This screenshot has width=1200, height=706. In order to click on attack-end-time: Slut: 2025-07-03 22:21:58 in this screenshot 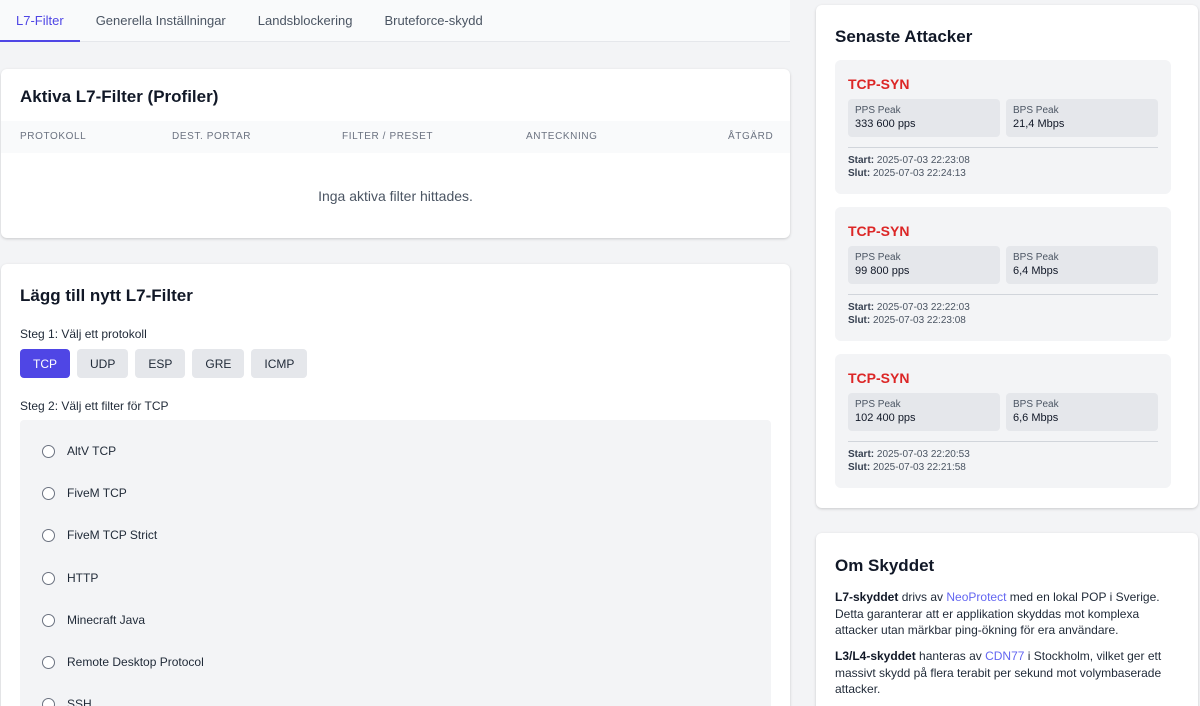, I will do `click(907, 467)`.